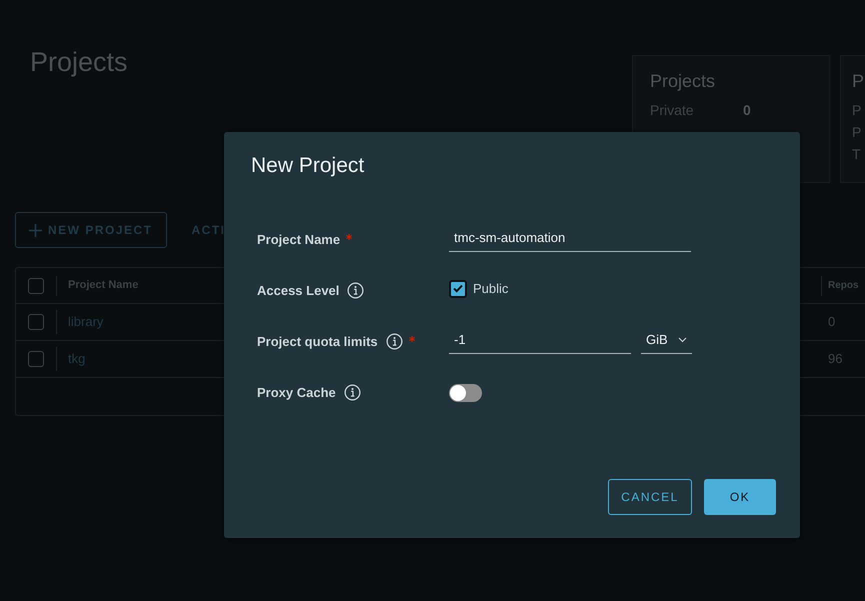 The width and height of the screenshot is (865, 601). I want to click on plus-icon, so click(35, 230).